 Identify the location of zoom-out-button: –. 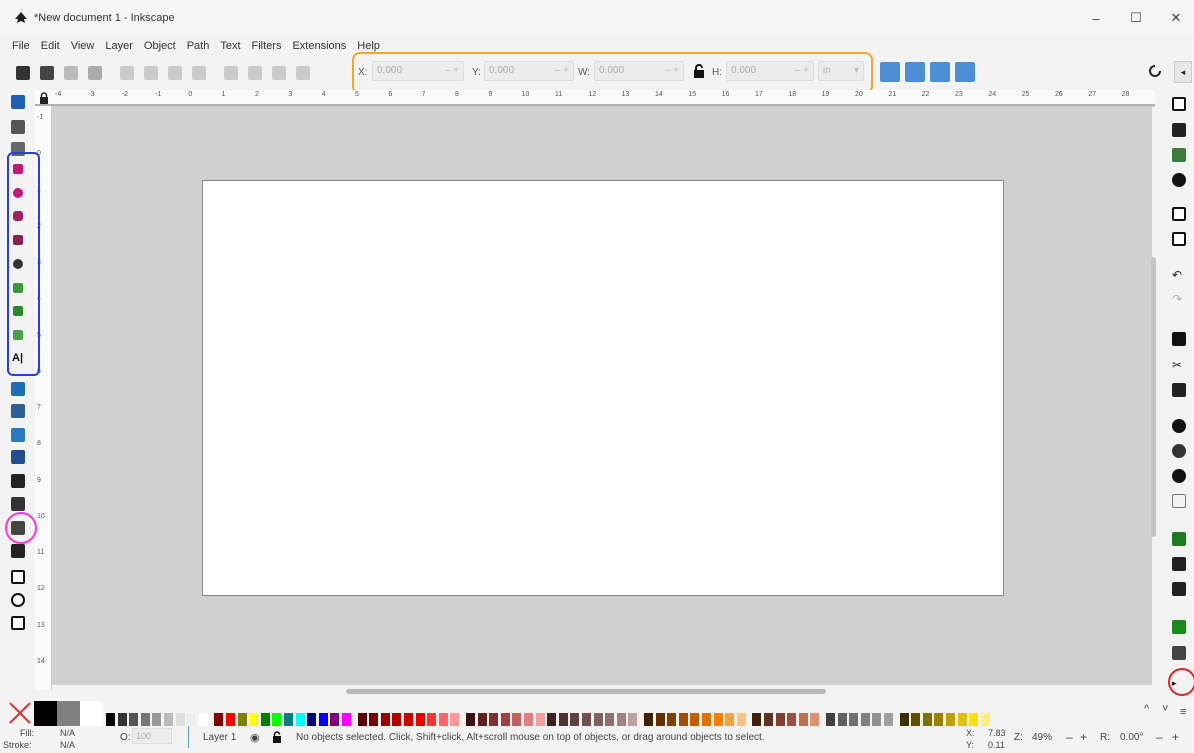
(1069, 737).